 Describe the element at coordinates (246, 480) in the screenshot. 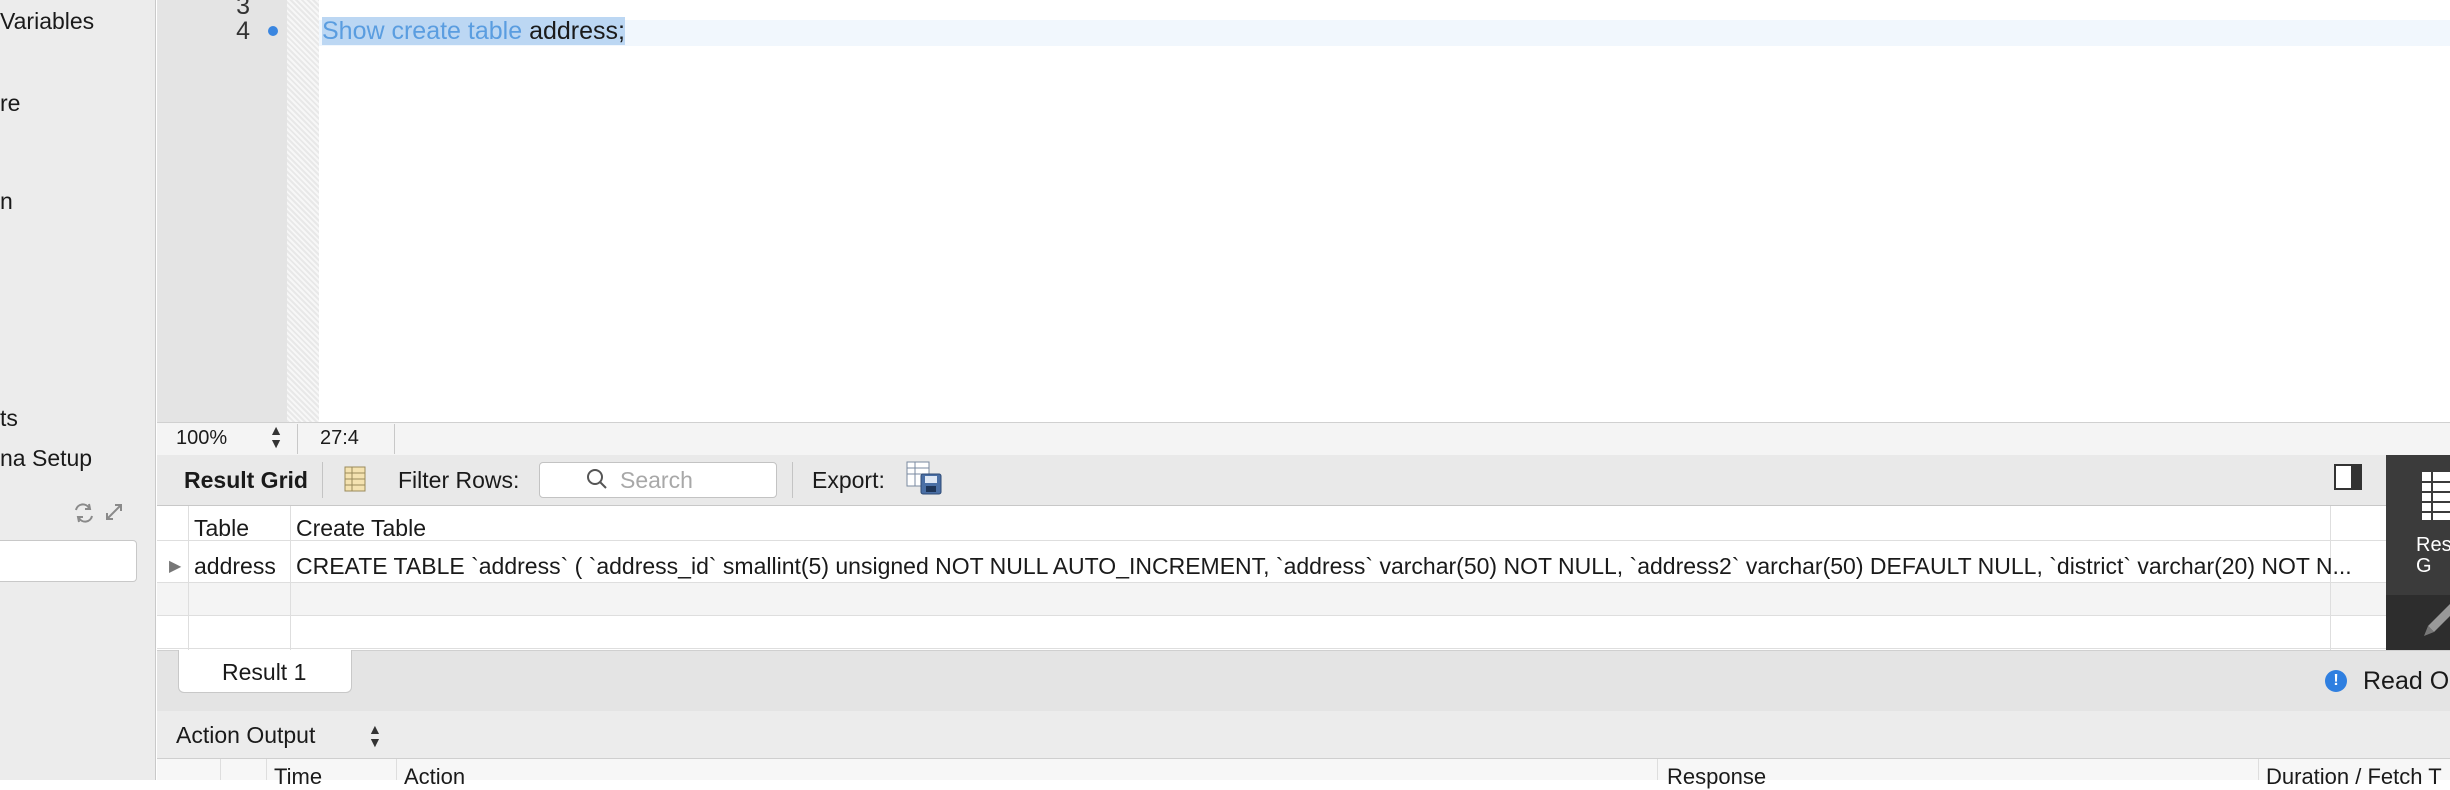

I see `result-grid-label: Result Grid` at that location.